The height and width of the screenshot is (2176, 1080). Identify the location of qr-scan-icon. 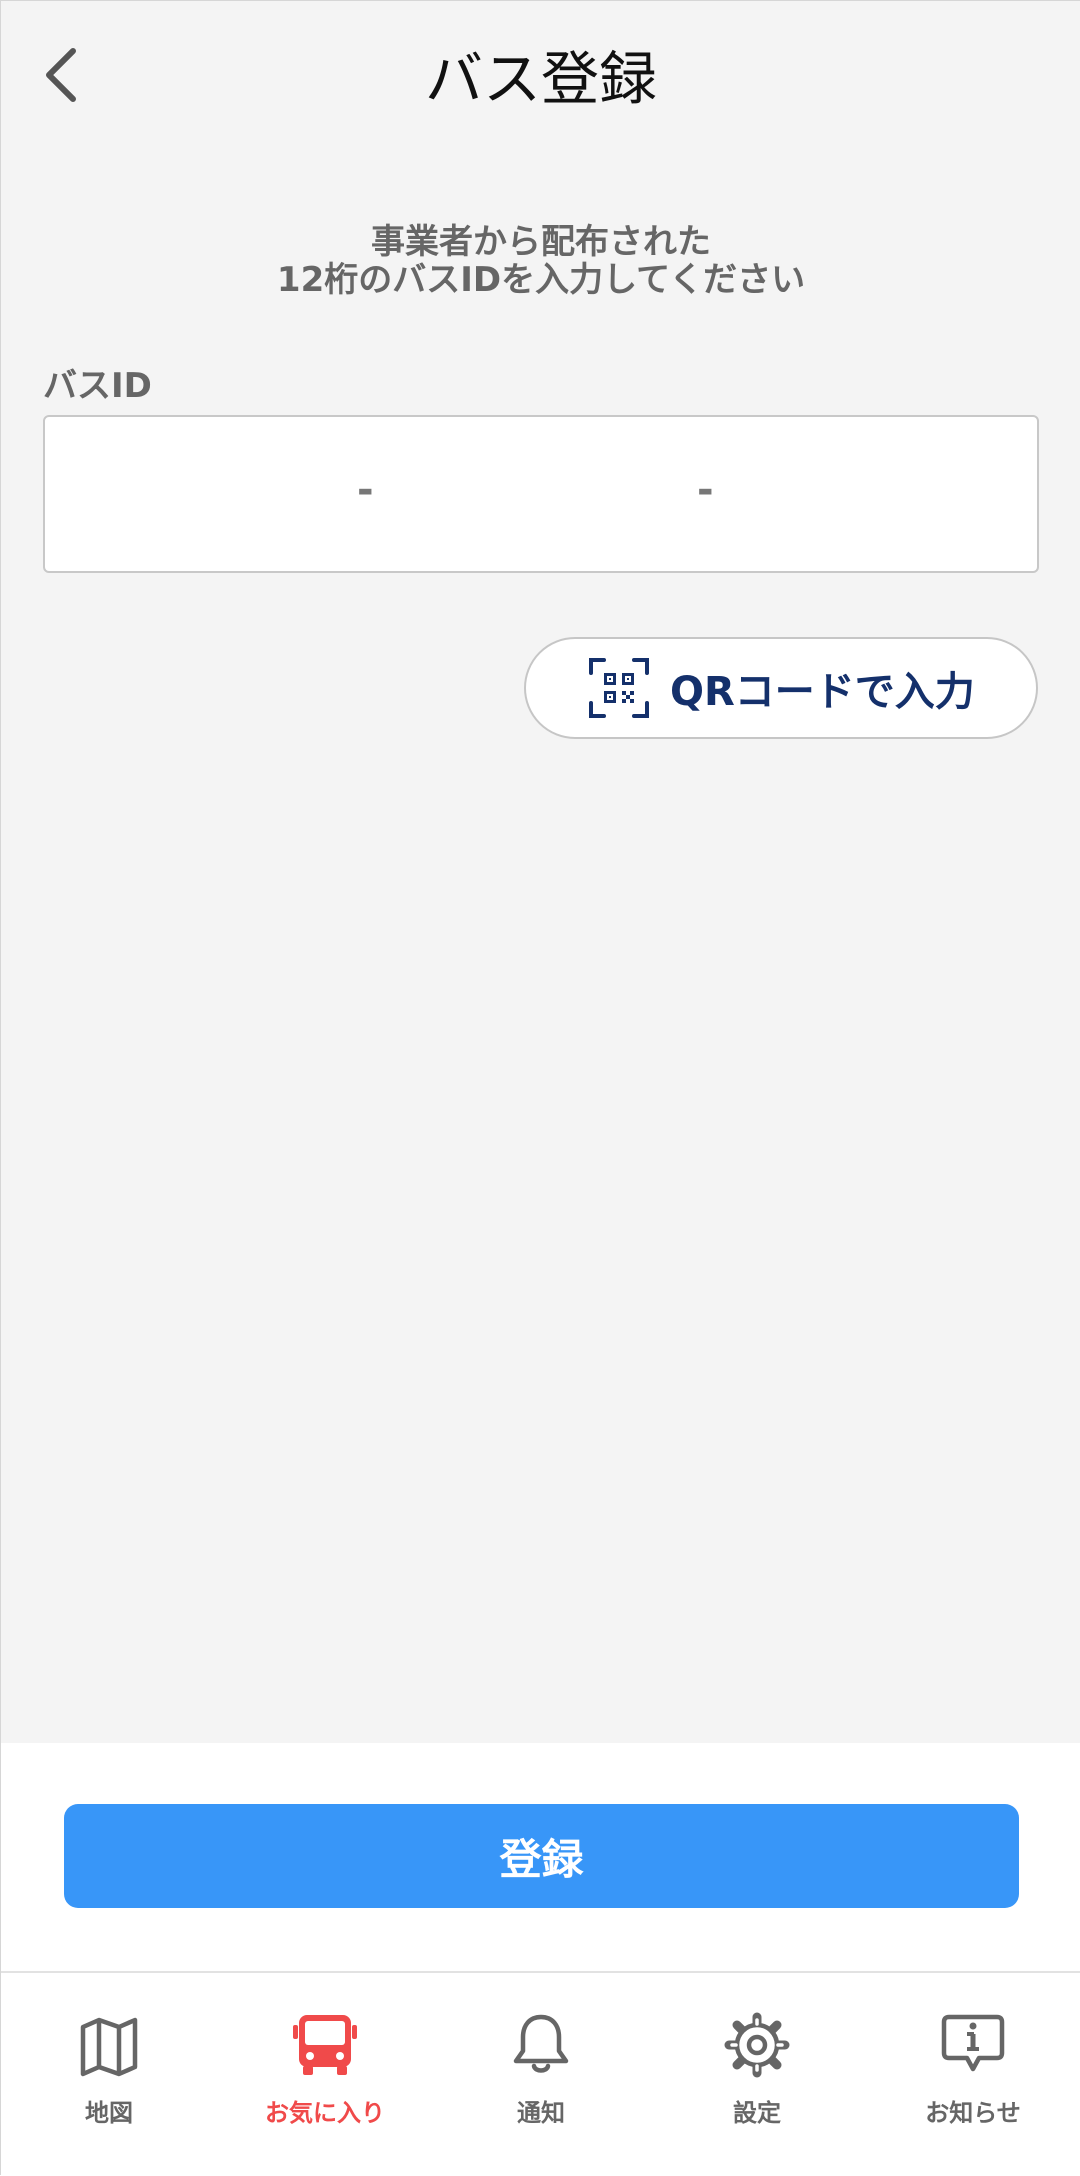
(619, 688).